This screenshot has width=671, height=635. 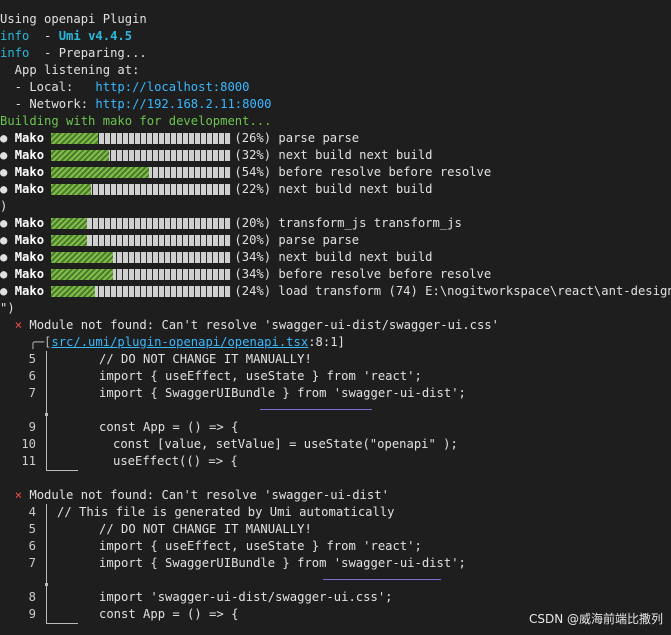 What do you see at coordinates (246, 597) in the screenshot?
I see `code-text: import 'swagger-ui-dist/swagger-ui.css';` at bounding box center [246, 597].